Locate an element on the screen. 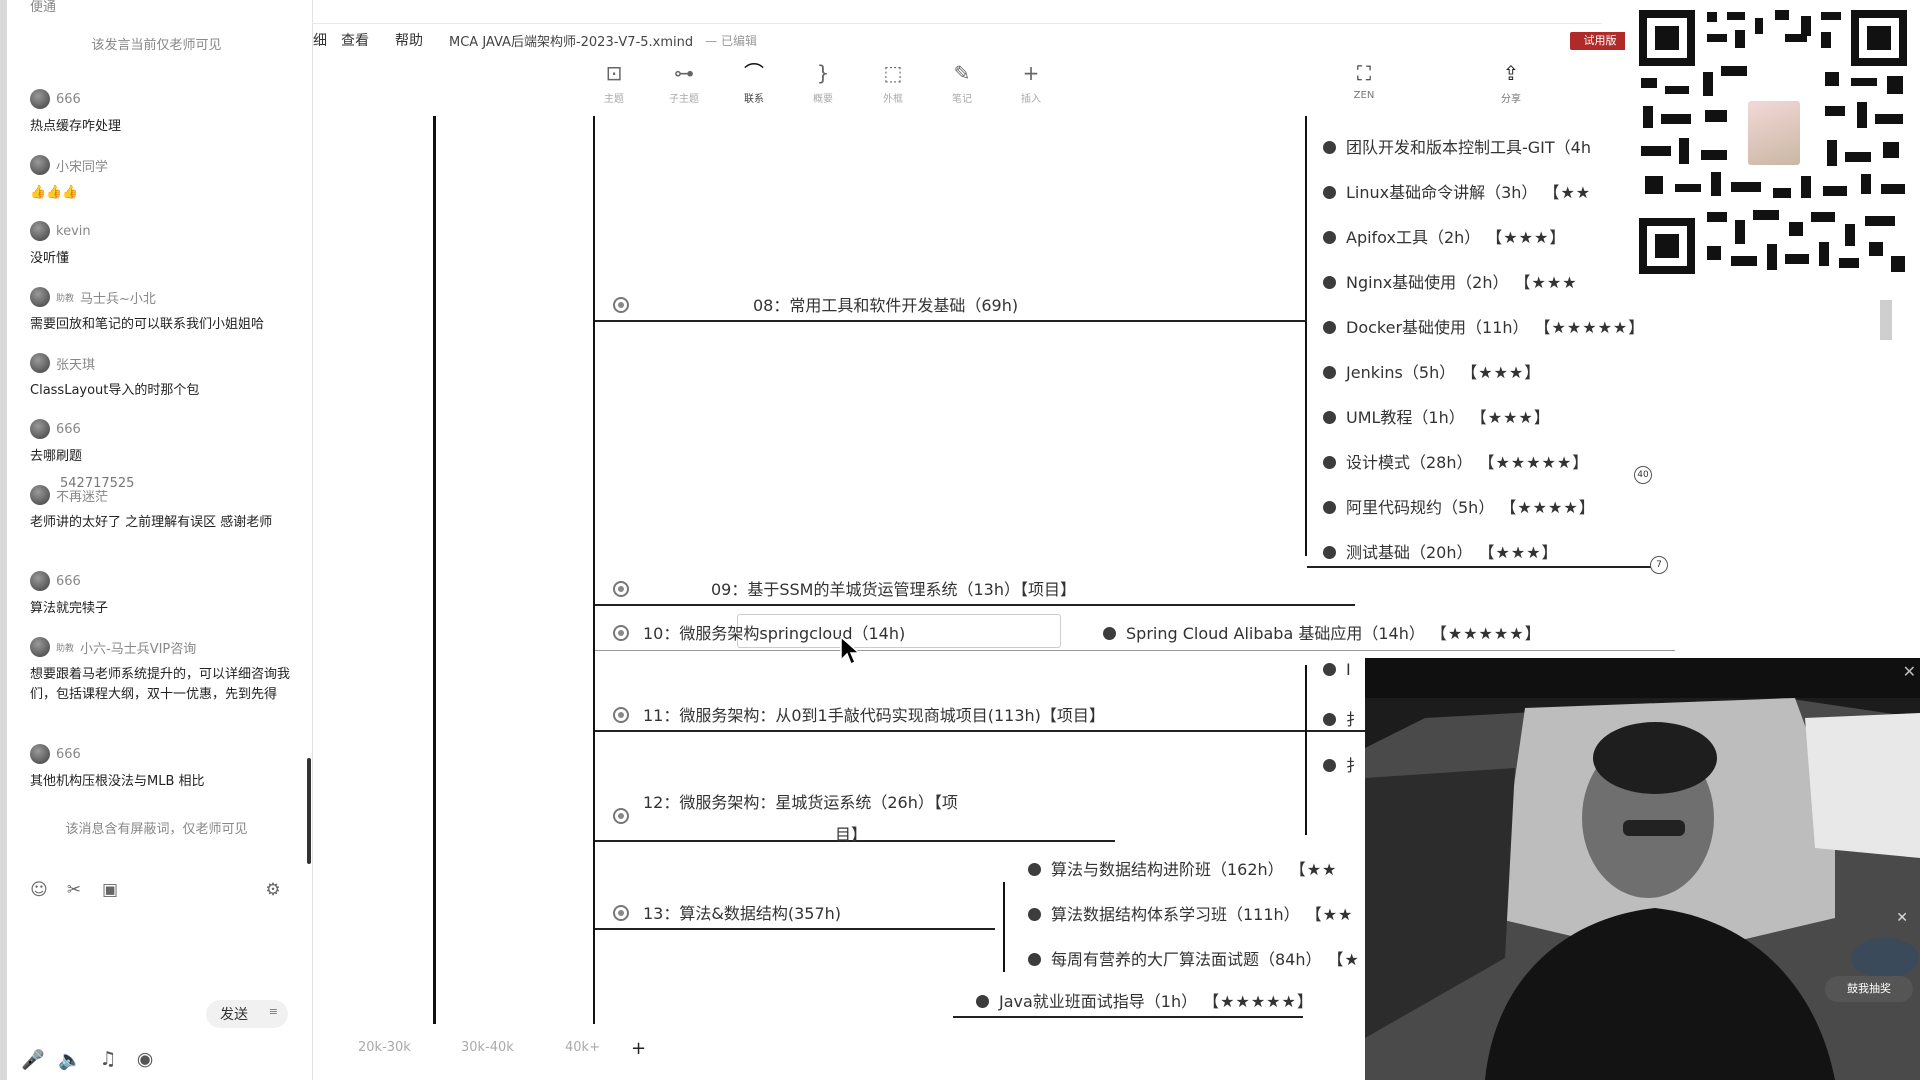  subtopic-icon: ⊶ is located at coordinates (684, 73).